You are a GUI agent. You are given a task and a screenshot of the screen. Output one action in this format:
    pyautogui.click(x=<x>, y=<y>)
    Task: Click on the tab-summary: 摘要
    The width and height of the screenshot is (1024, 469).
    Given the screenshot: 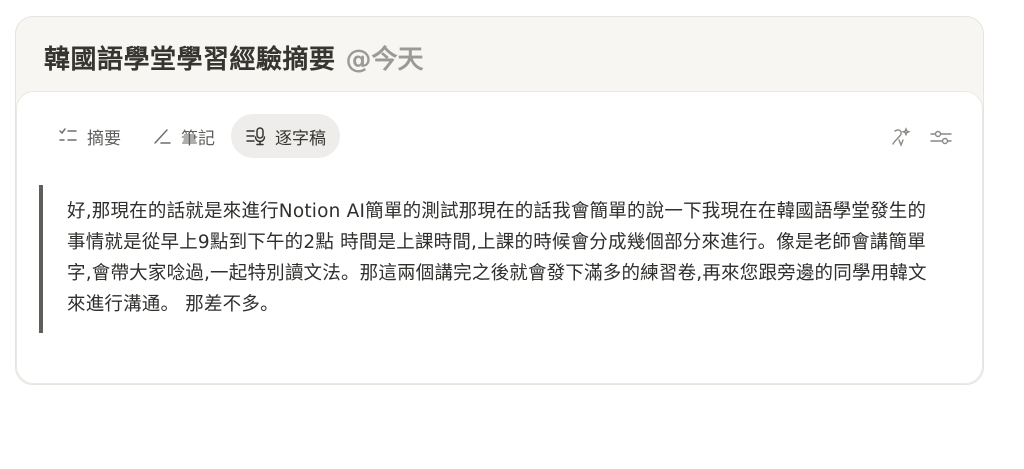 What is the action you would take?
    pyautogui.click(x=89, y=136)
    